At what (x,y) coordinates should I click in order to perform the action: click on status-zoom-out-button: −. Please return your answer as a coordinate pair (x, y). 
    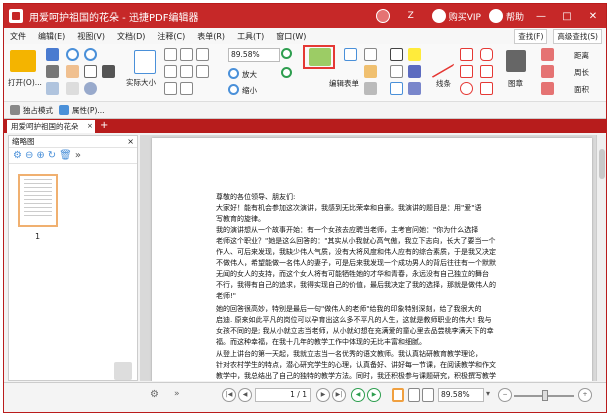
    Looking at the image, I should click on (505, 395).